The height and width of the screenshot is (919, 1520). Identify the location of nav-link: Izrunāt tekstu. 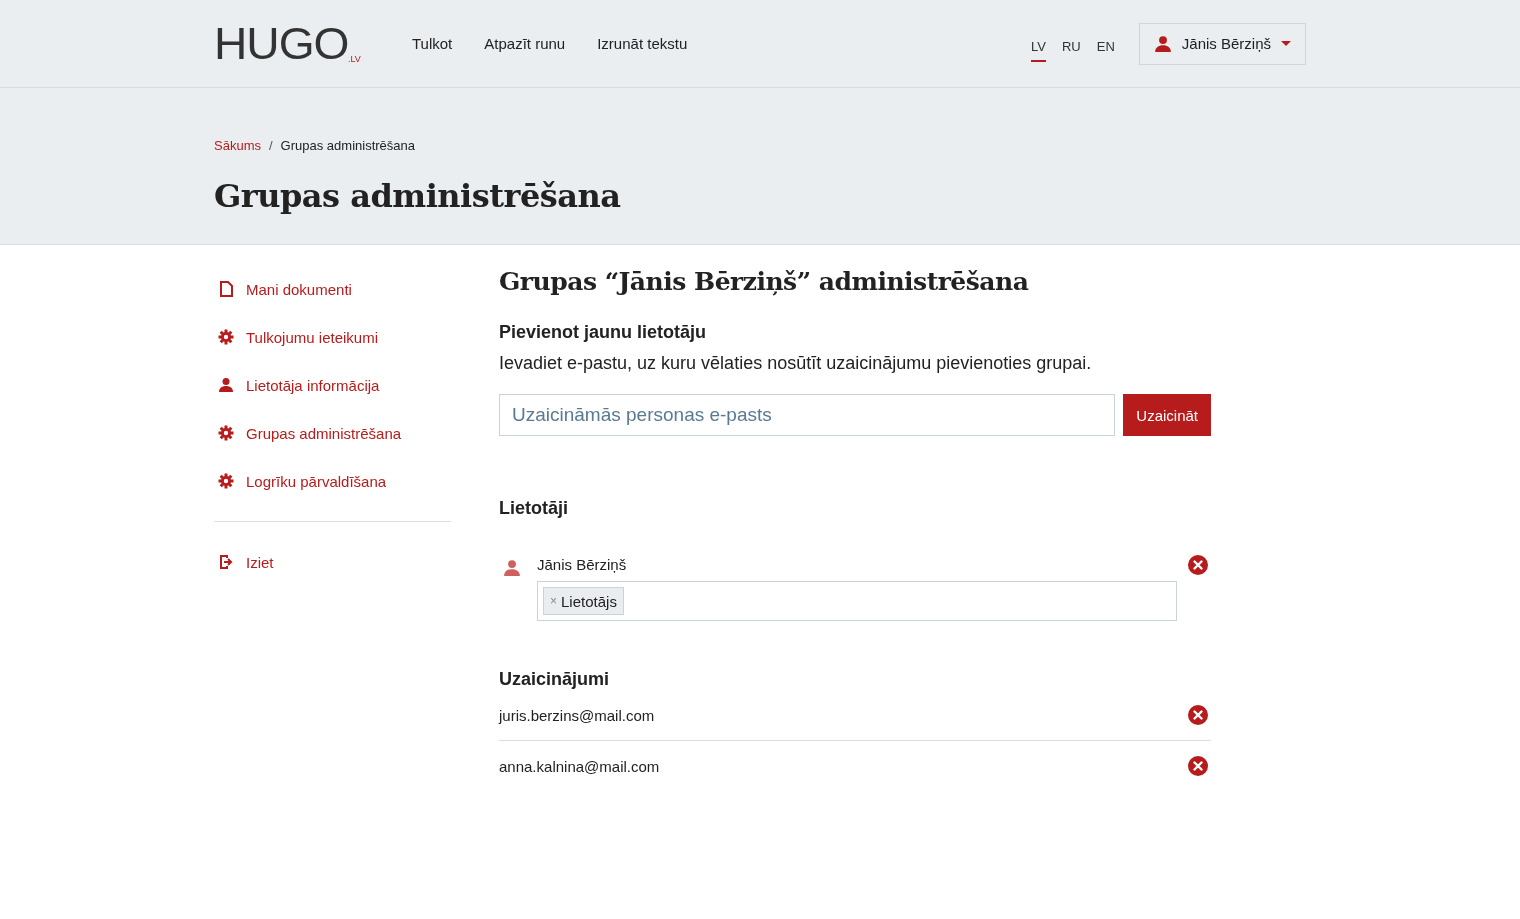
(642, 43).